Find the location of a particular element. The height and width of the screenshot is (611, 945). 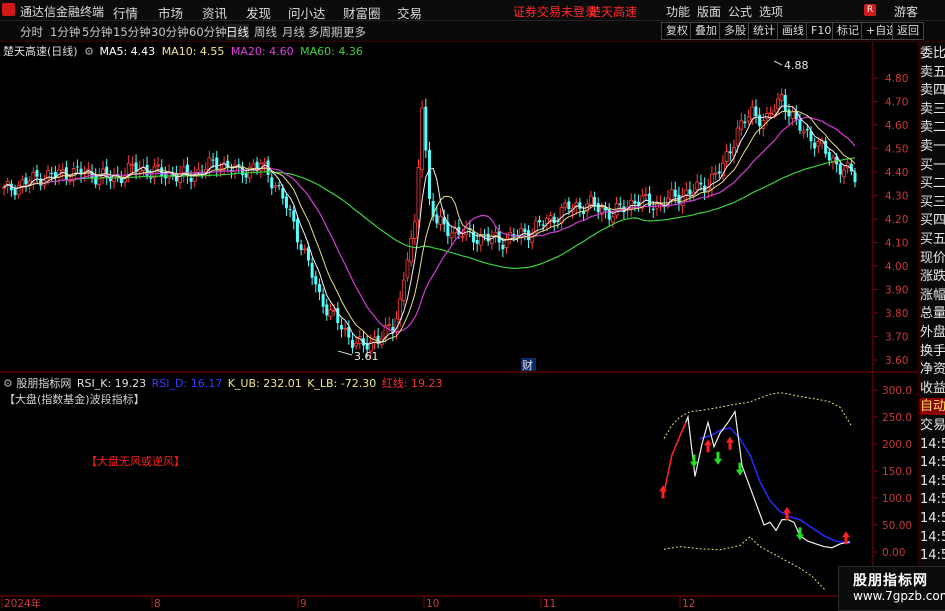

period-more: 更多 is located at coordinates (354, 32).